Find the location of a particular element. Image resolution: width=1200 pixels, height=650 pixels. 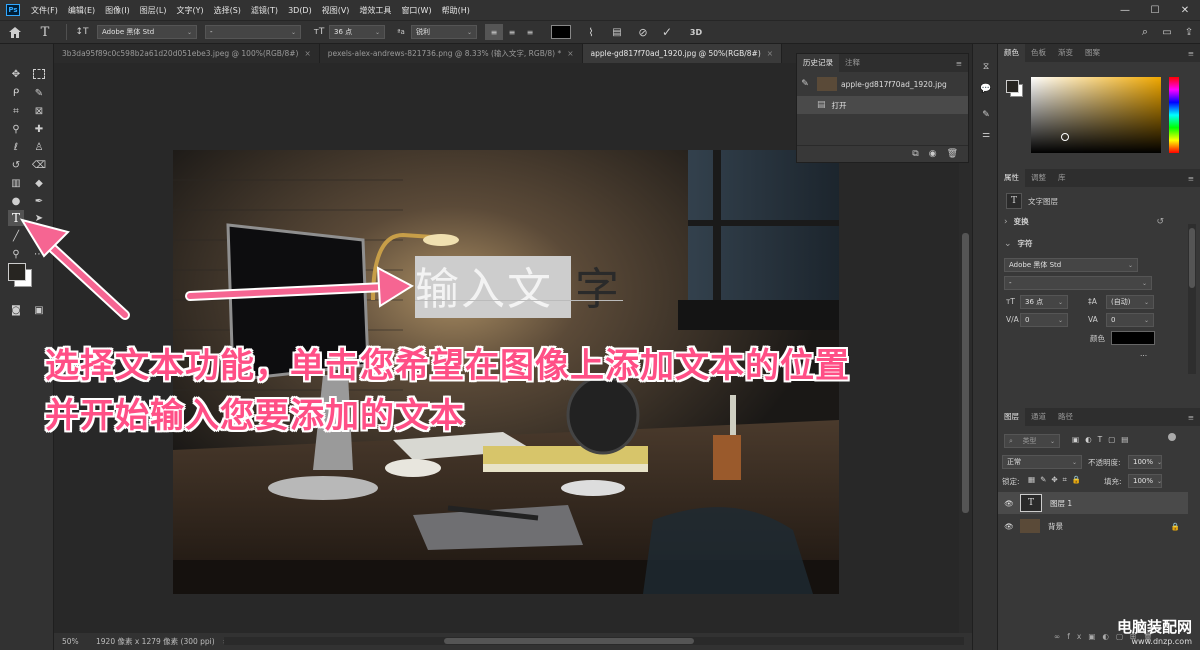

annotation-line-2: 并开始输入您要添加的文本 is located at coordinates (255, 416).